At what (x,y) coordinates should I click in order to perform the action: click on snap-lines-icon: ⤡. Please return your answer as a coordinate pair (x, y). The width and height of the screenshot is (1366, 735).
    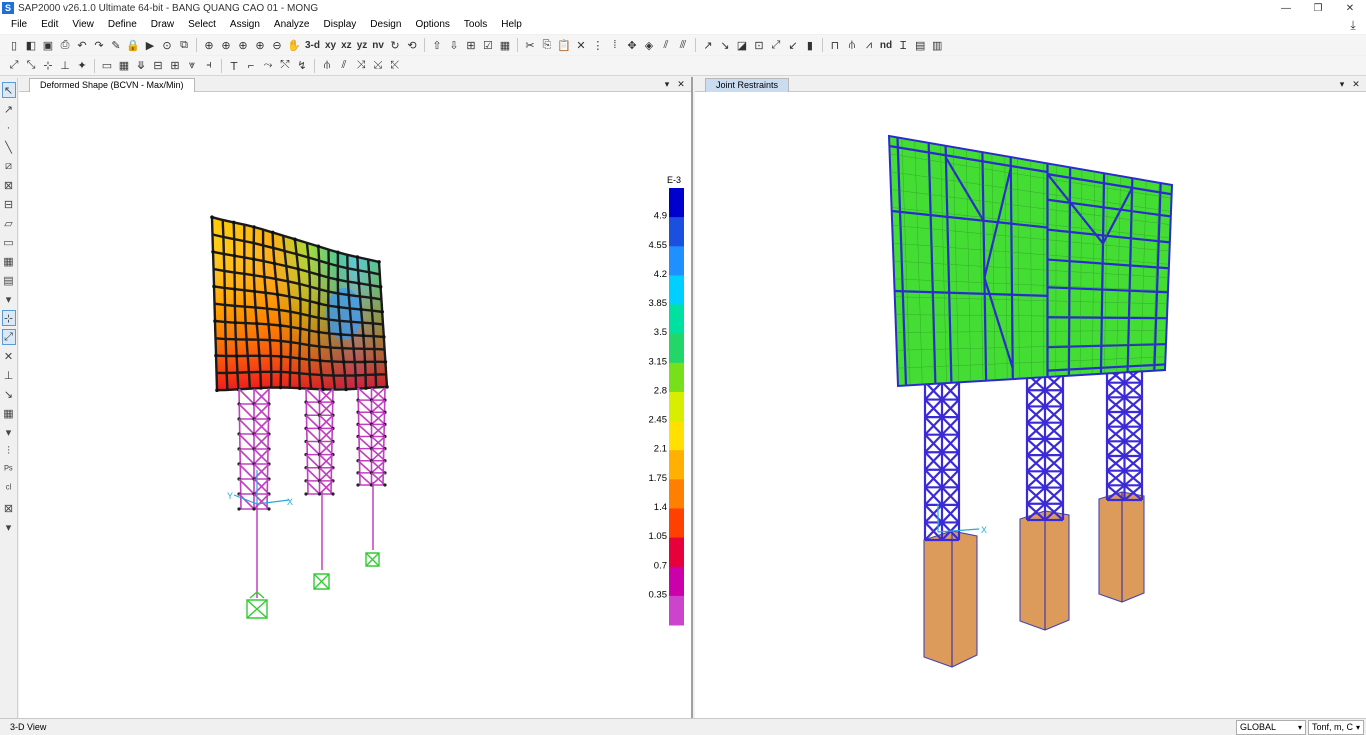
    Looking at the image, I should click on (31, 66).